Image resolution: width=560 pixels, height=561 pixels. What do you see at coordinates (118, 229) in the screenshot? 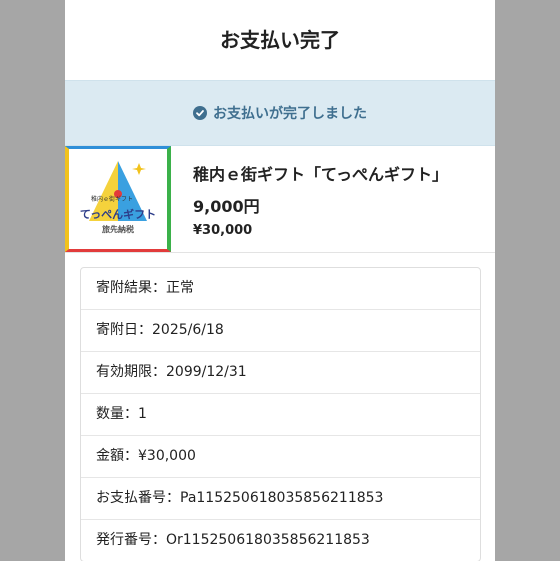
I see `logo-sub-text: 旅先納税` at bounding box center [118, 229].